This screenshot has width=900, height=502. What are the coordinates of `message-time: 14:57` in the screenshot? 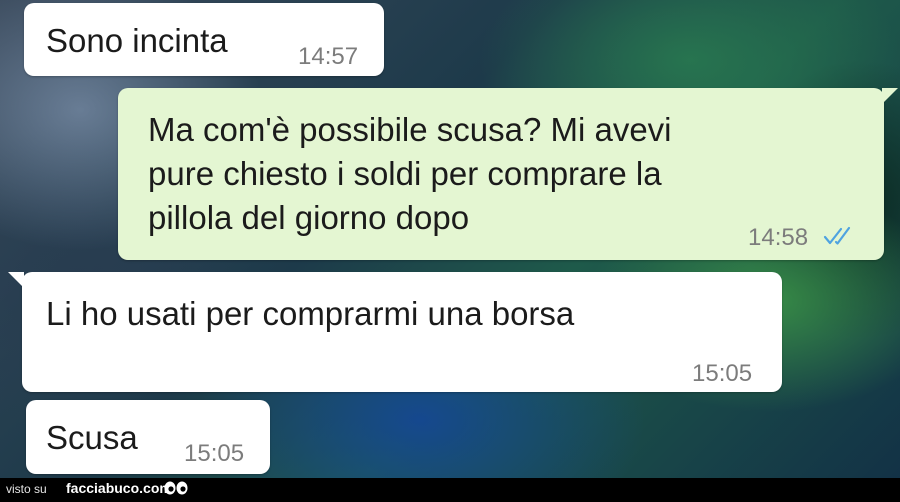 It's located at (328, 56).